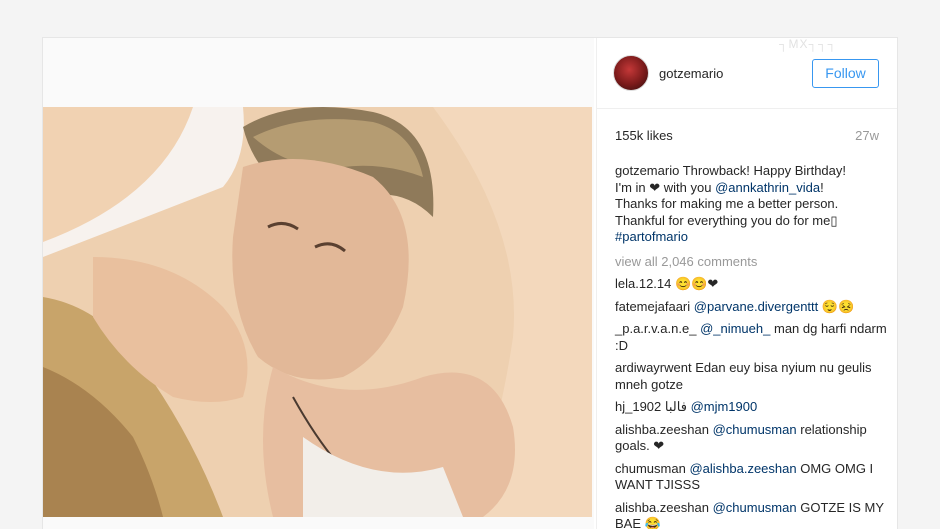  I want to click on caption-line-2: I'm in ❤ with you @annkathrin_vida!, so click(750, 188).